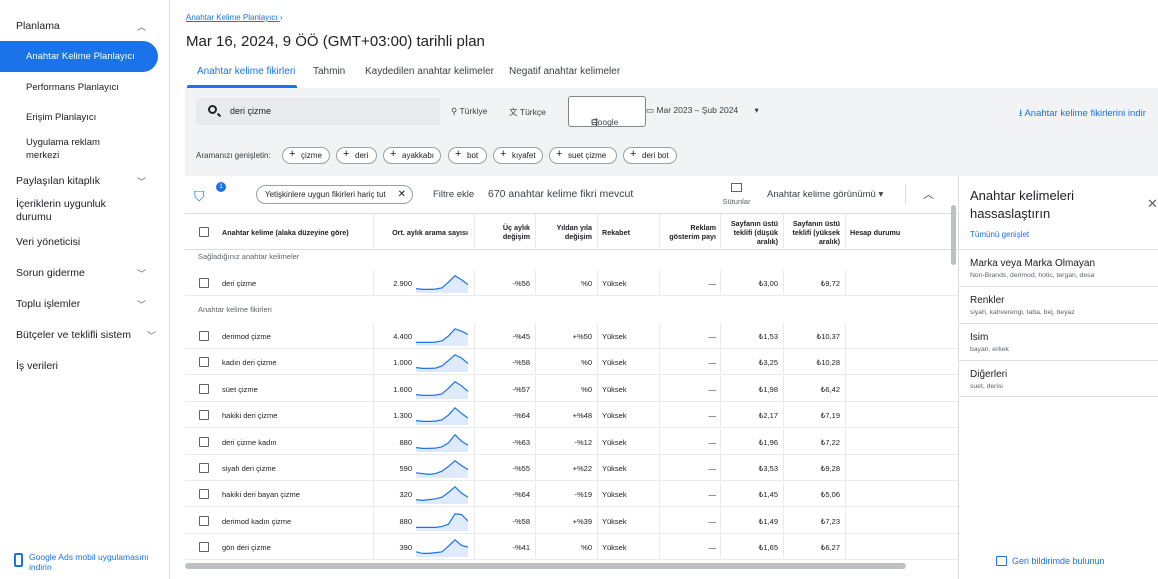  Describe the element at coordinates (812, 232) in the screenshot. I see `column-header-bid-high: Sayfanın üstü teklifi (yüksek aralık)` at that location.